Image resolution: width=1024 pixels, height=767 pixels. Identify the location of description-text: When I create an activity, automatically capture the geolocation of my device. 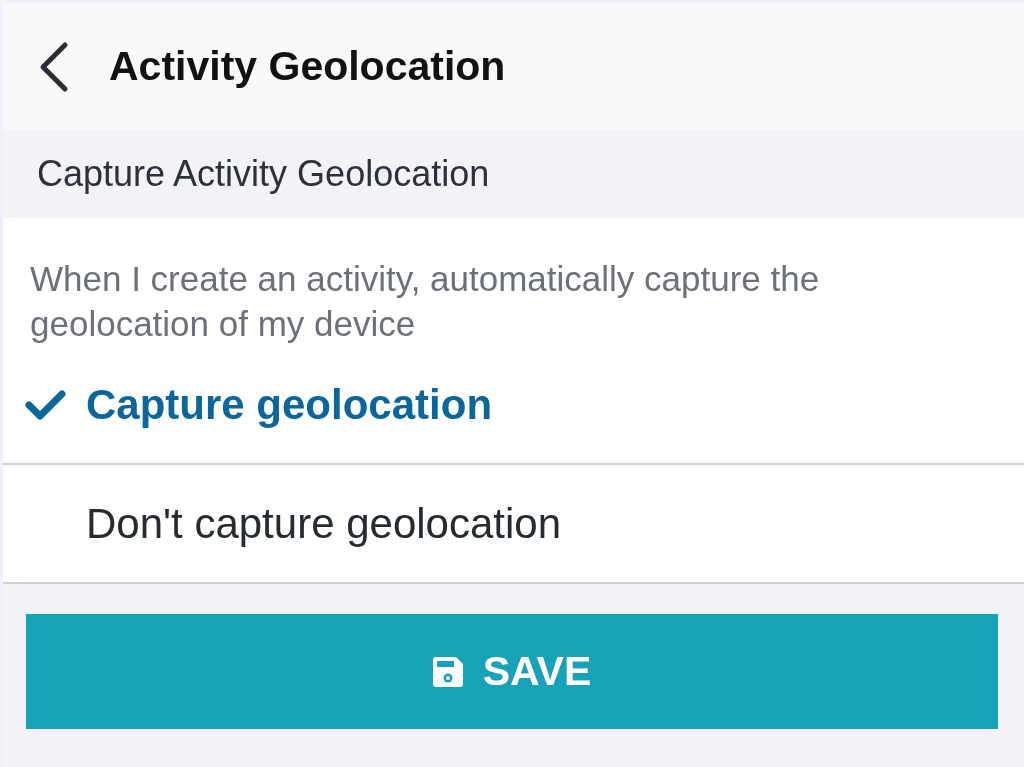
(425, 301).